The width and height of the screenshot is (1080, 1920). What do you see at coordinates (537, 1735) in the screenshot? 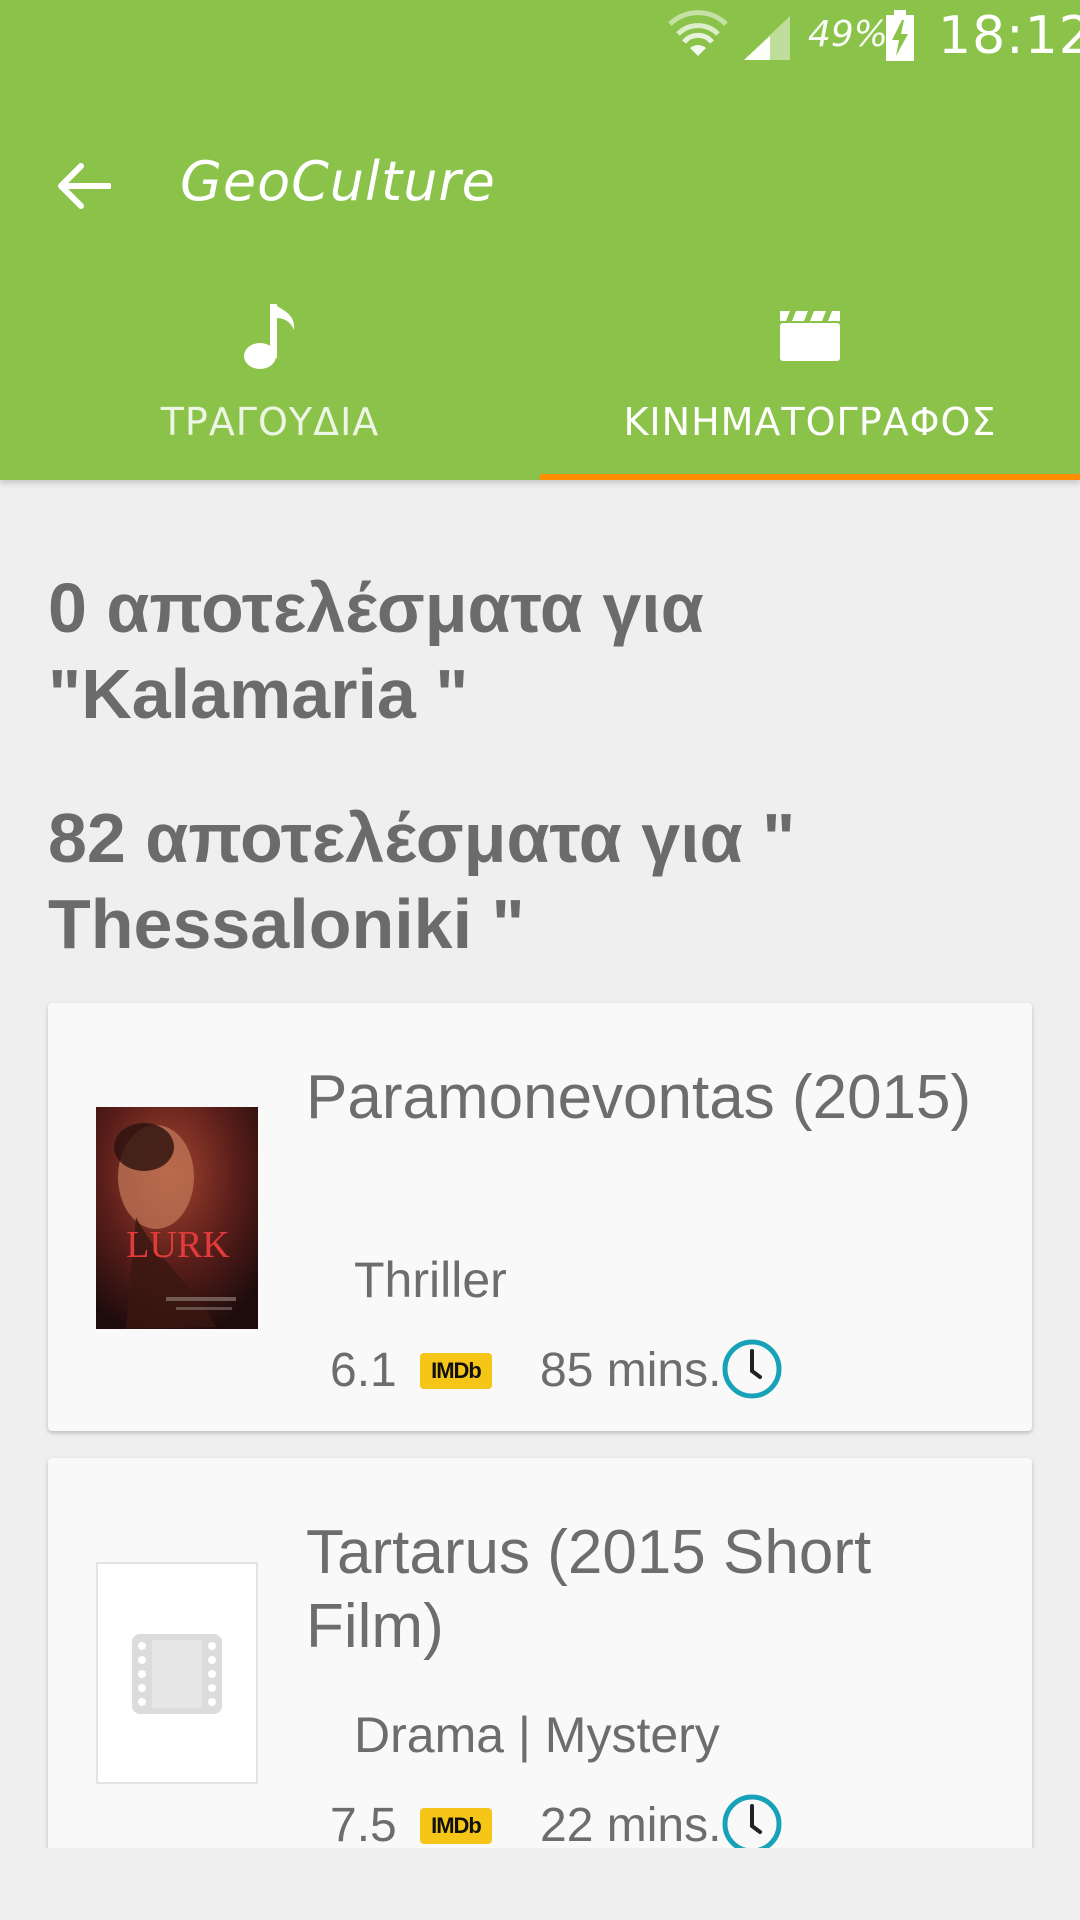
I see `movie-genre: Drama | Mystery` at bounding box center [537, 1735].